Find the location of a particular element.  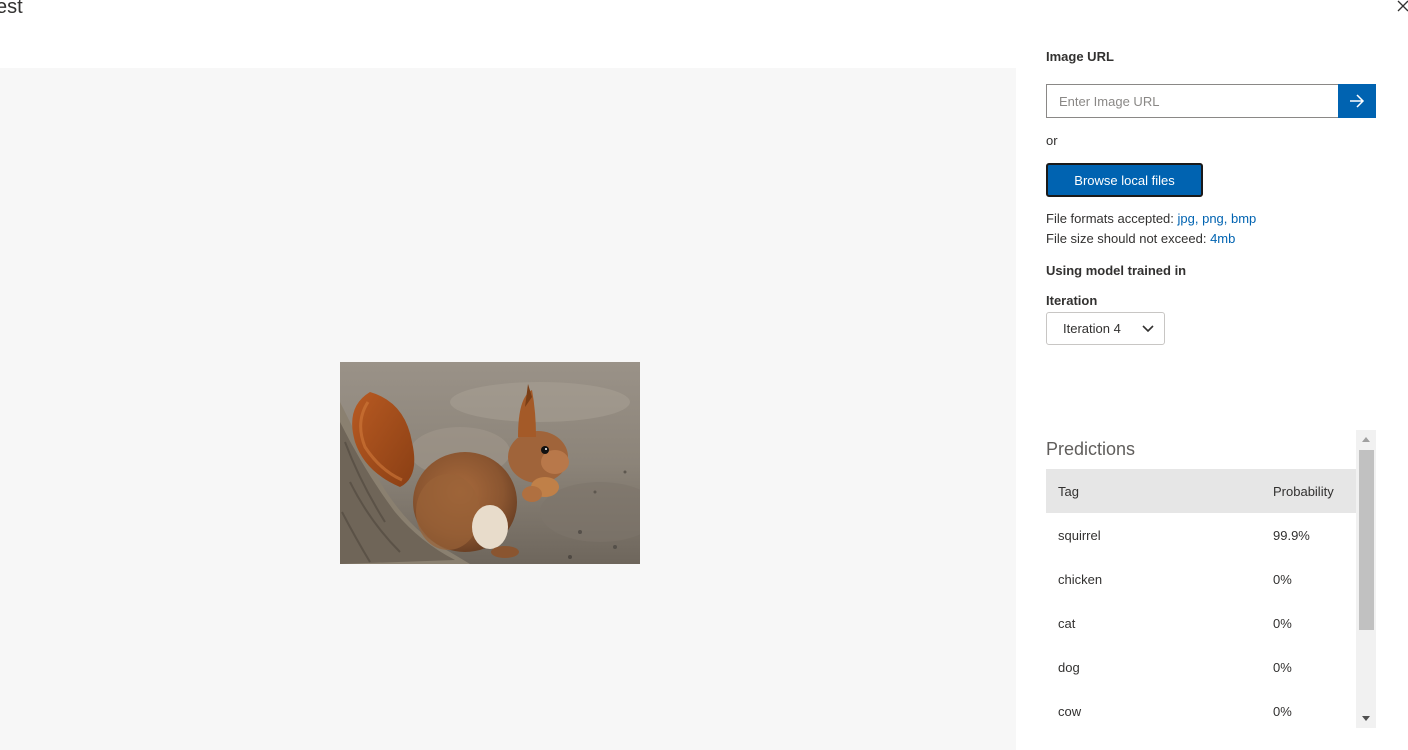

table-row: cat 0% is located at coordinates (1201, 623).